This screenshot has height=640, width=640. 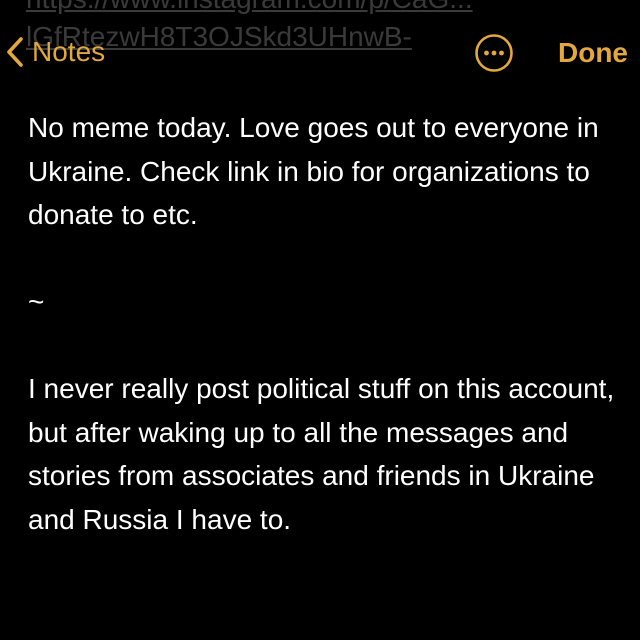 I want to click on more-options-button, so click(x=494, y=53).